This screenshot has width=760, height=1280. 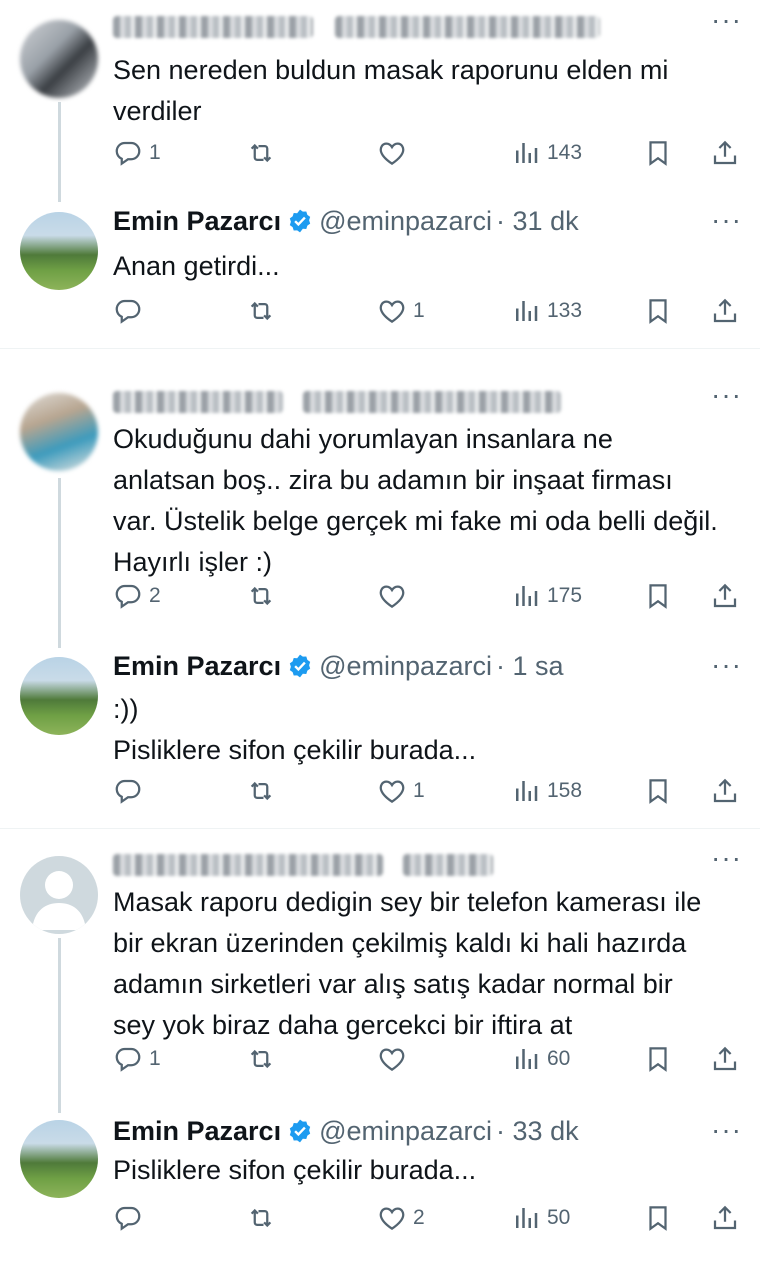 I want to click on tweet-actions: 1 158, so click(x=427, y=791).